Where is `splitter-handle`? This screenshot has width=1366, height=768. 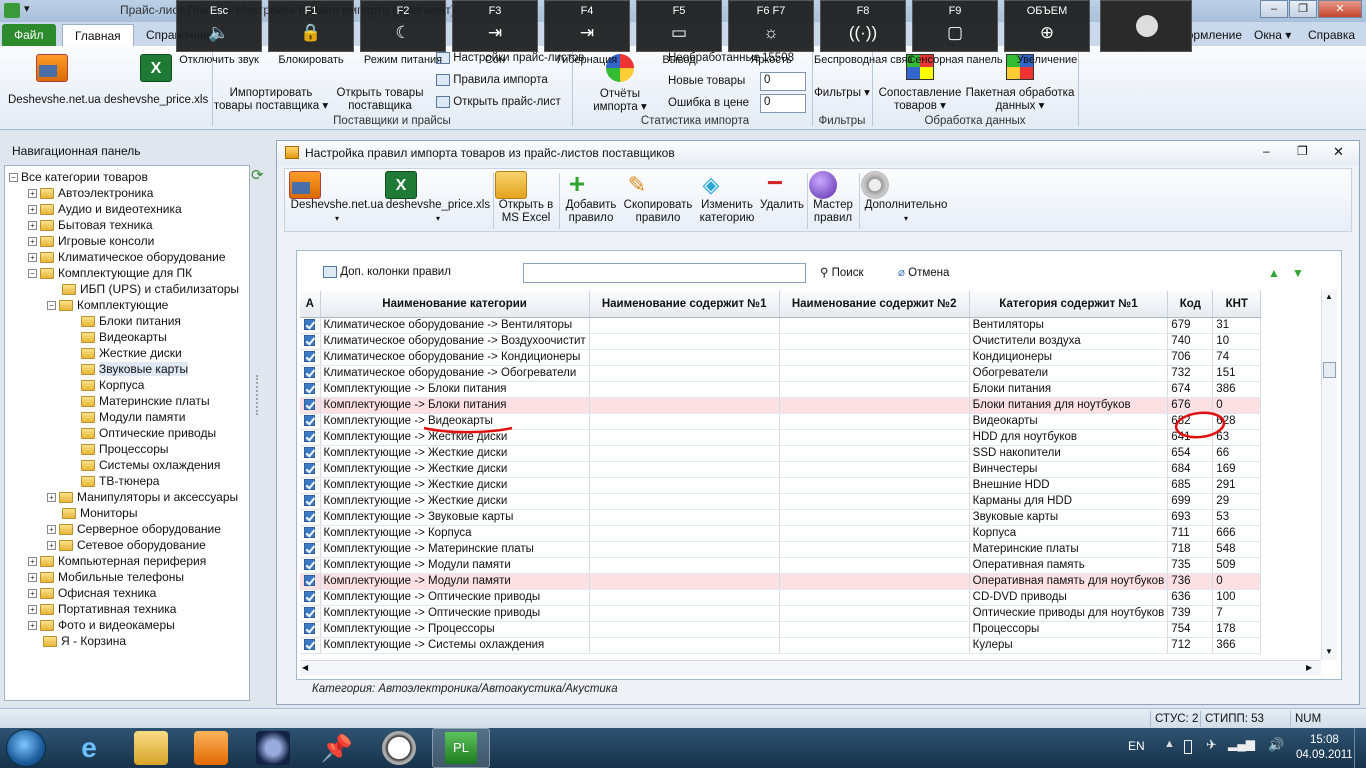
splitter-handle is located at coordinates (260, 395).